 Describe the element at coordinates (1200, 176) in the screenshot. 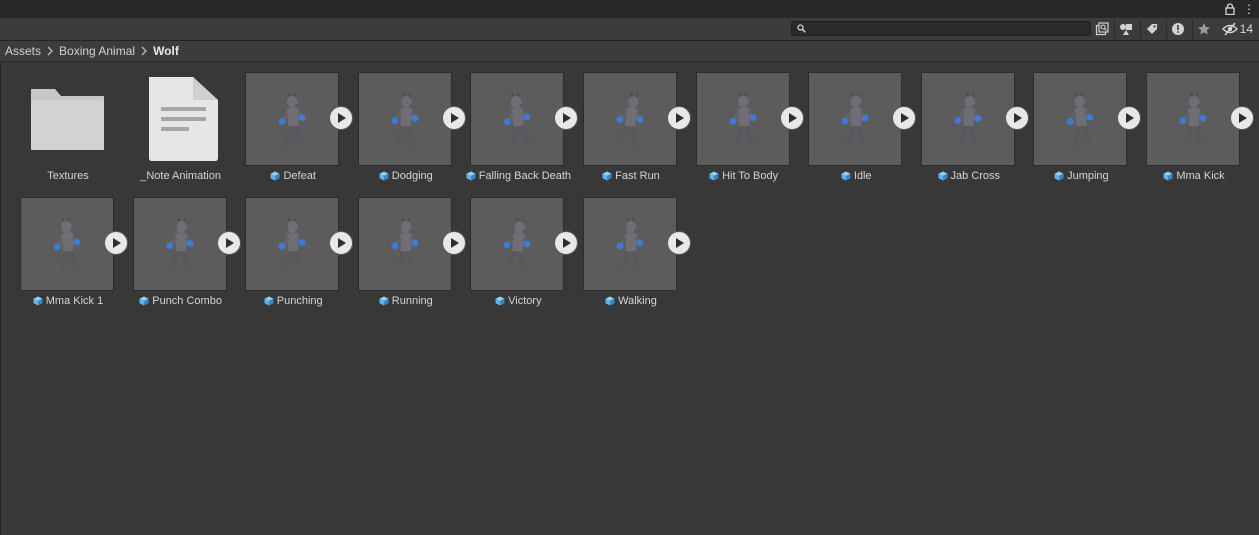

I see `asset-name: Mma Kick` at that location.